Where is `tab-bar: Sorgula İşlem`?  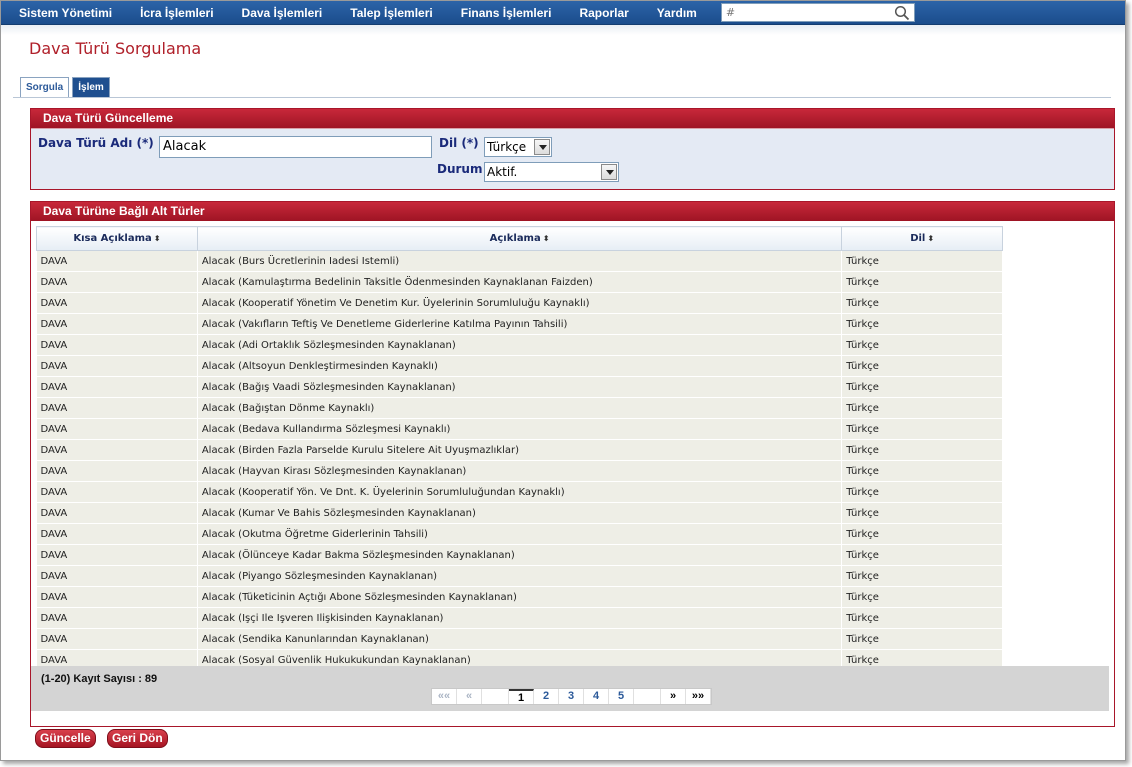
tab-bar: Sorgula İşlem is located at coordinates (66, 87).